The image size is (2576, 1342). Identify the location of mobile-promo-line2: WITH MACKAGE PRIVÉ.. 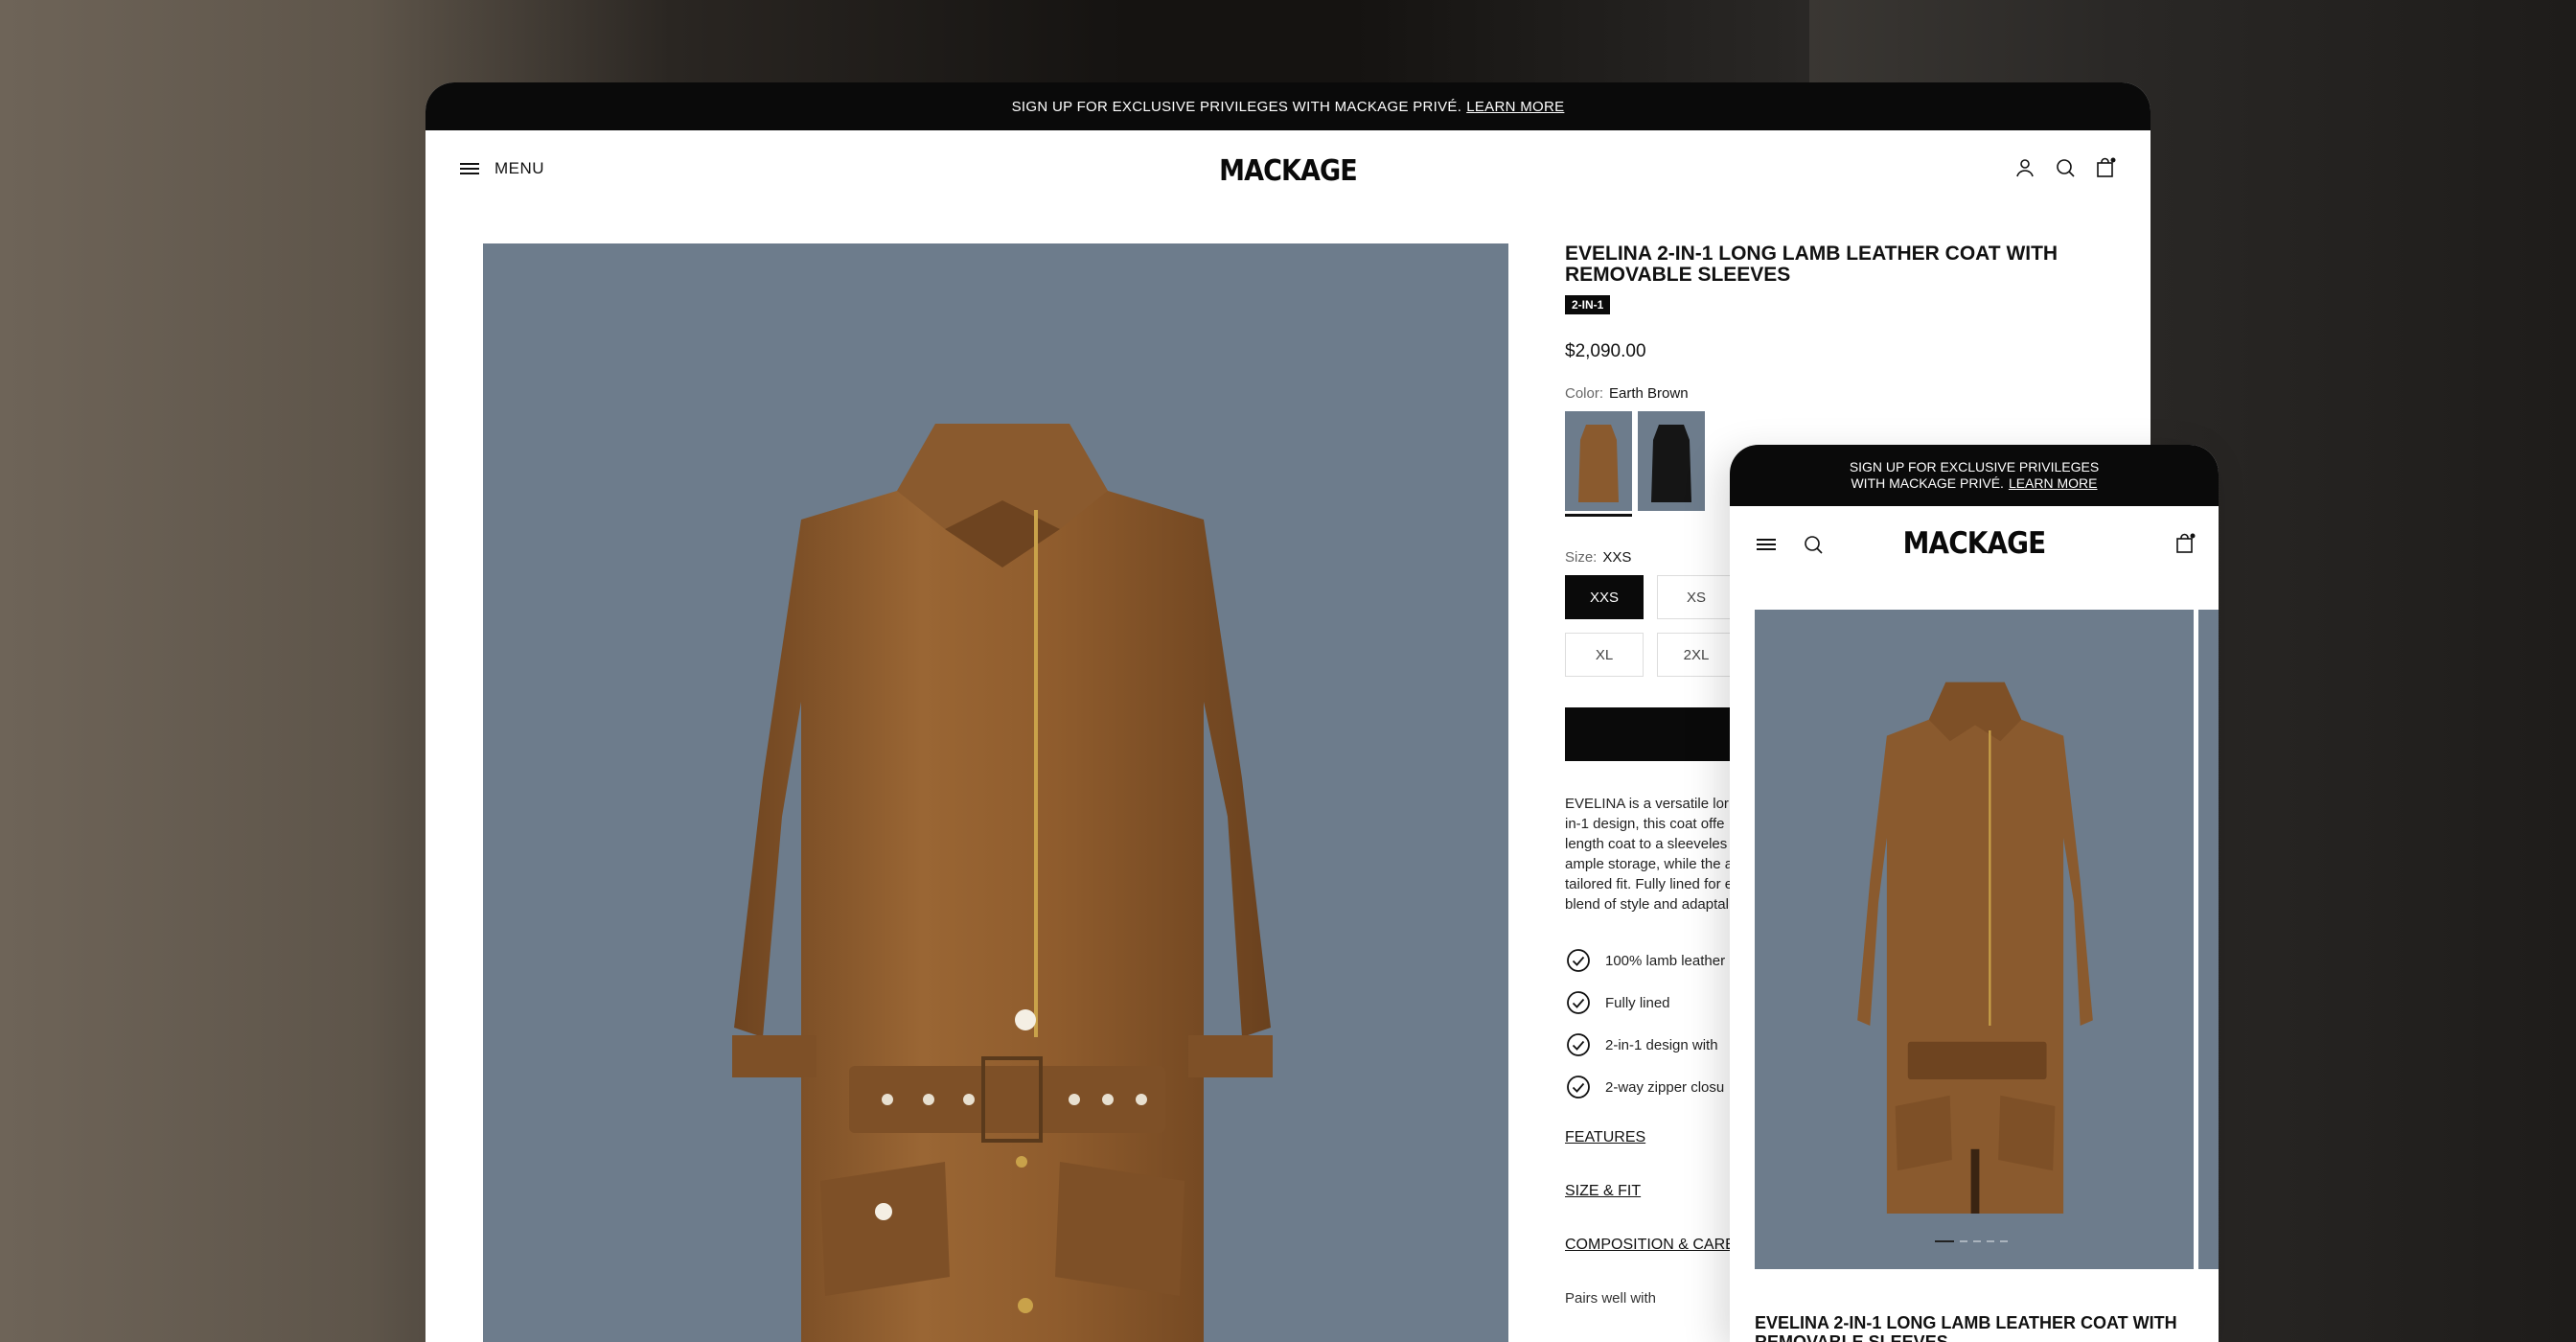
(1927, 483).